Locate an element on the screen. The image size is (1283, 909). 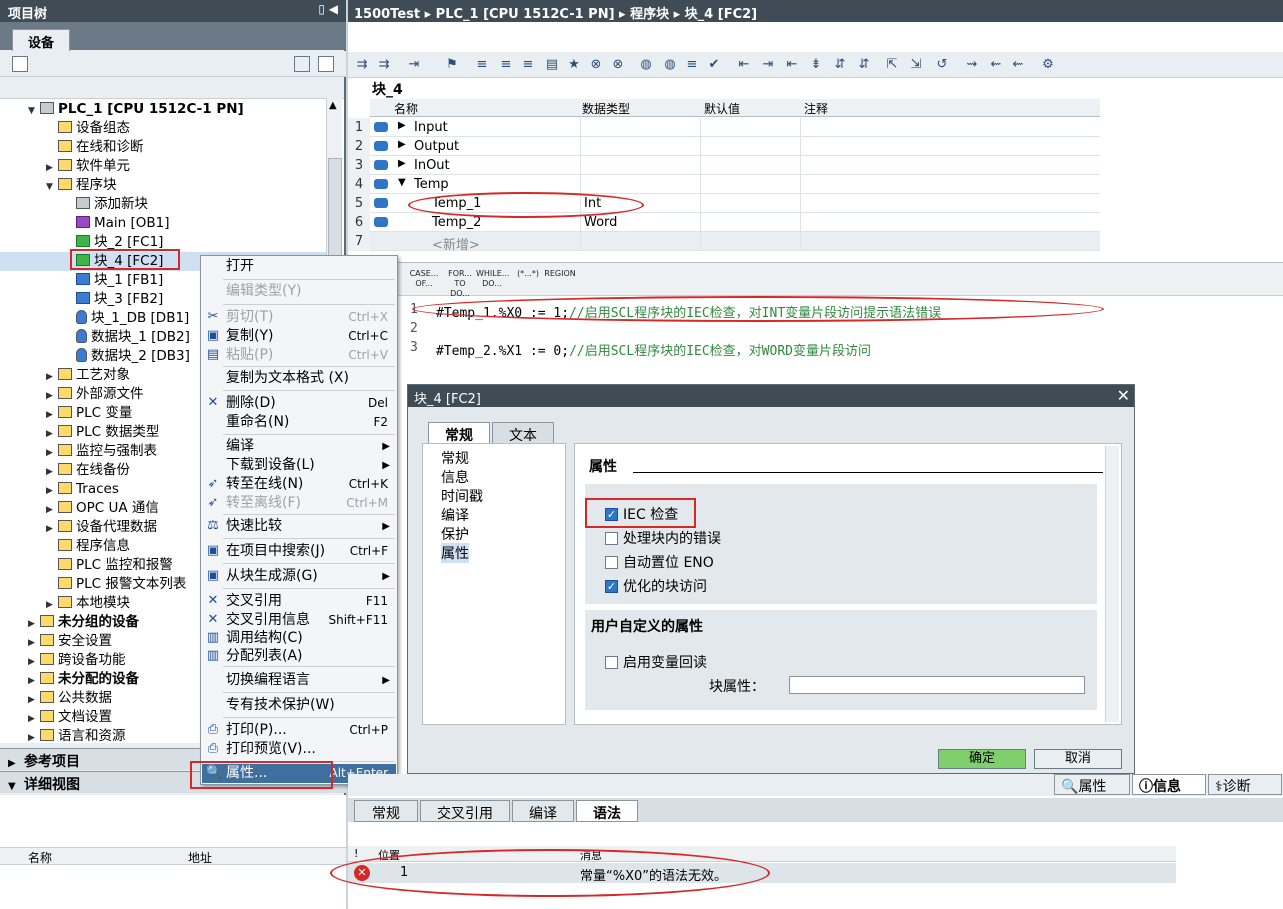
menu-item-switch-lang: 切换编程语言 ▶ is located at coordinates (299, 680).